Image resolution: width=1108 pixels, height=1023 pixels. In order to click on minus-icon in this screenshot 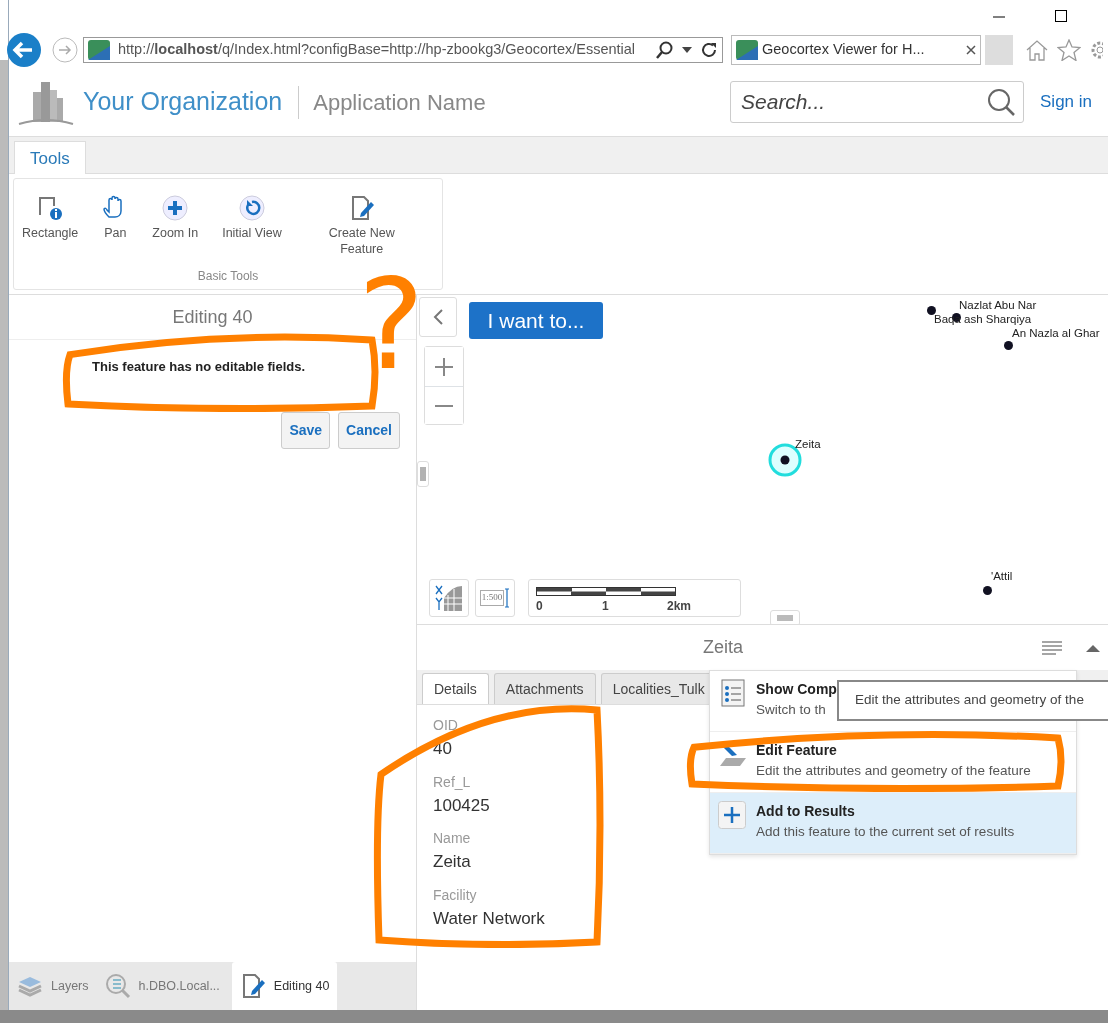, I will do `click(444, 406)`.